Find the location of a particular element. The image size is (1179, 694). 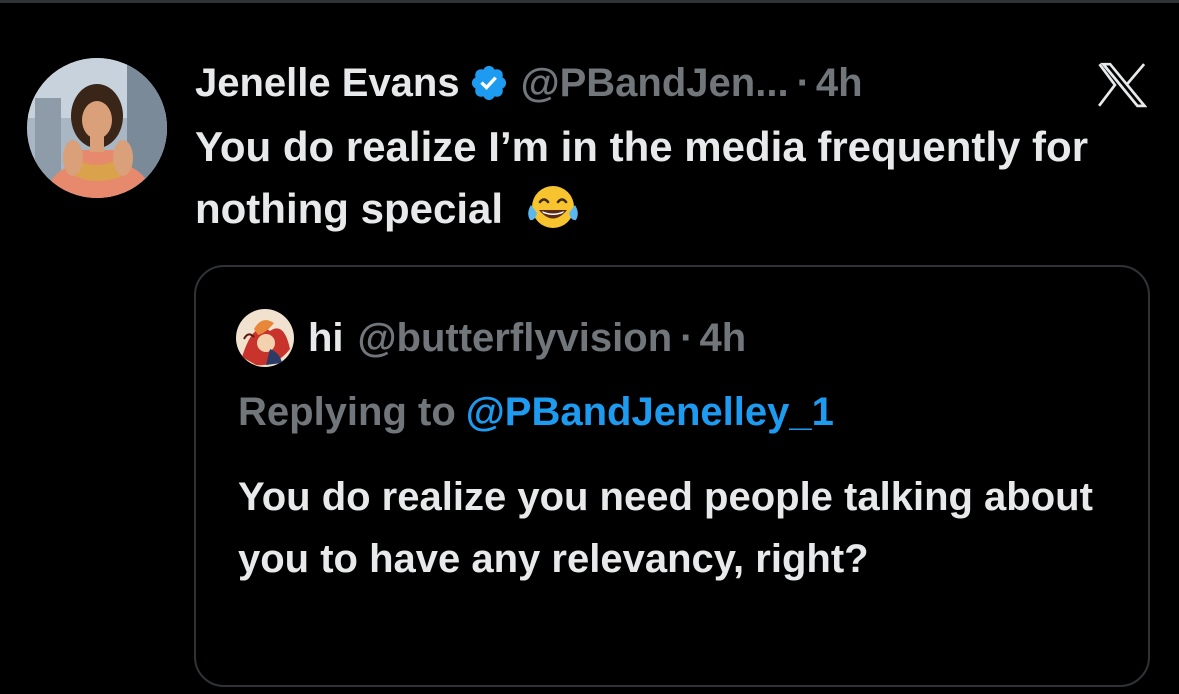

quoted-author-avatar-image is located at coordinates (265, 338).